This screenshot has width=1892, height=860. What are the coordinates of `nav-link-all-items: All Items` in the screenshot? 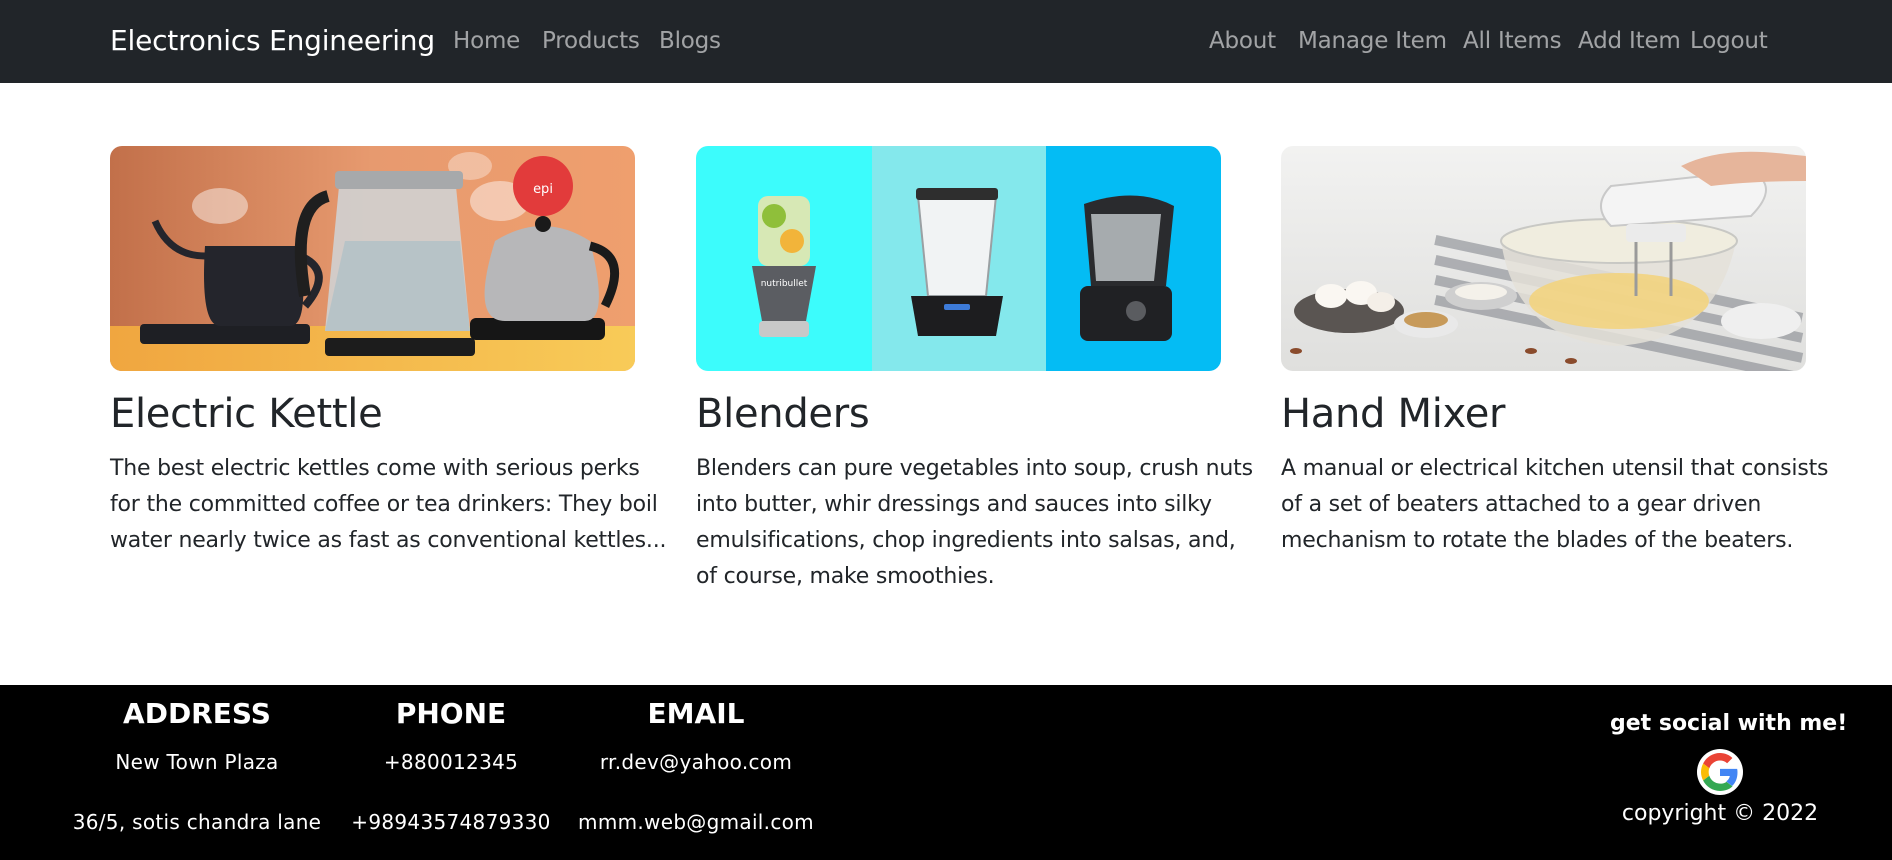 It's located at (1512, 41).